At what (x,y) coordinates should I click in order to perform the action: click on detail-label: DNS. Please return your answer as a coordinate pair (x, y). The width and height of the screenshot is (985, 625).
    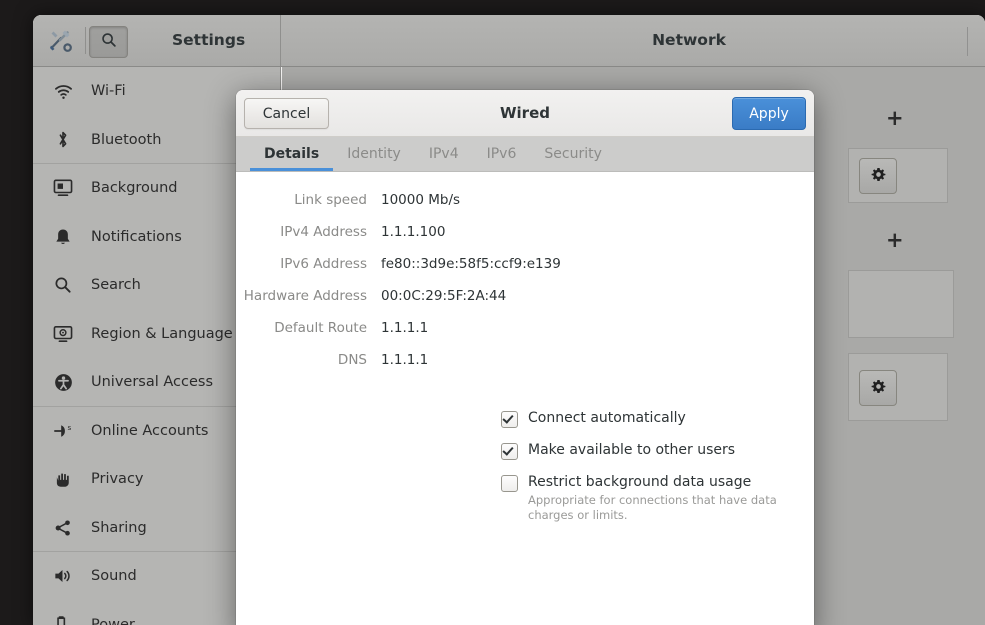
    Looking at the image, I should click on (352, 360).